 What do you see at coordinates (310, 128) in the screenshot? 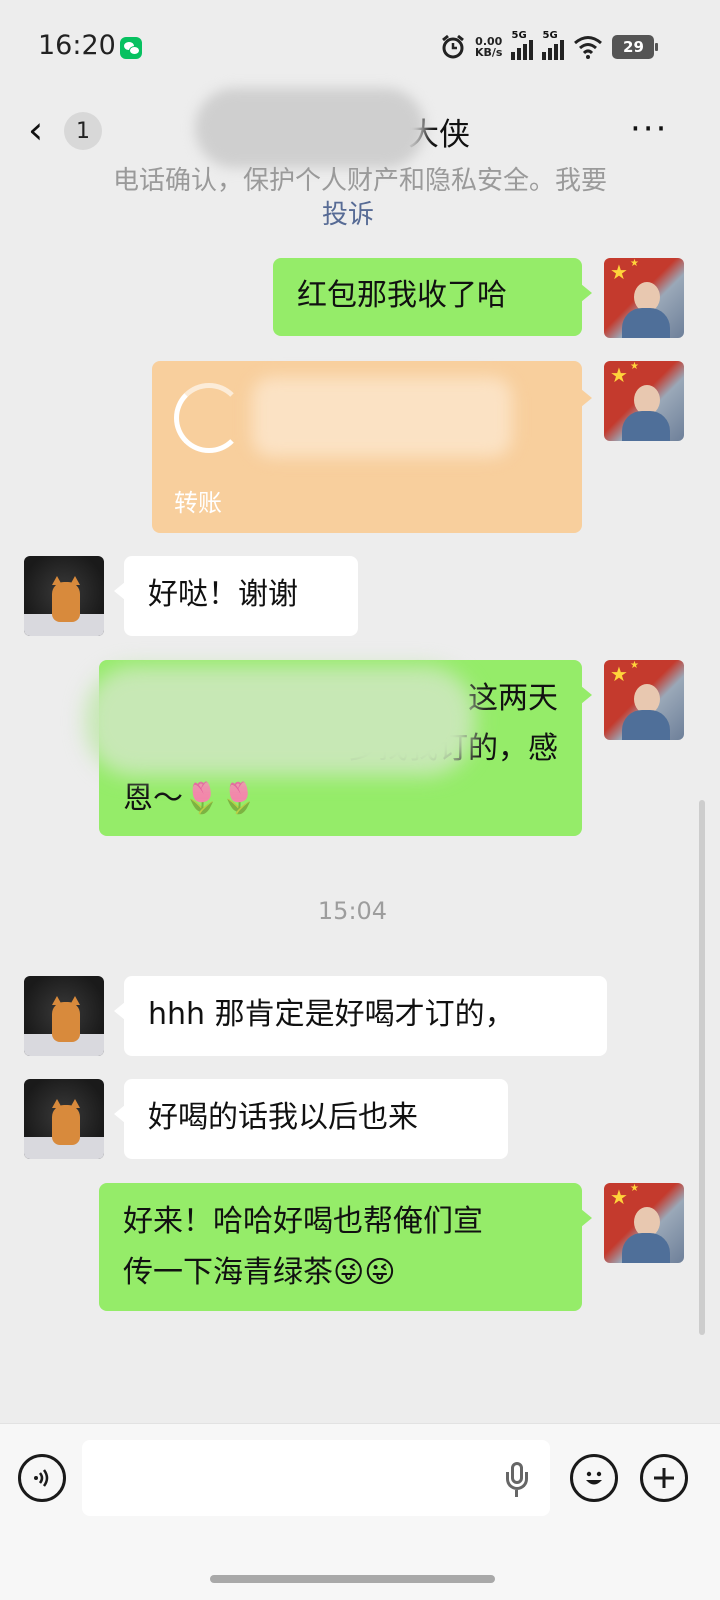
I see `redacted-name-blur` at bounding box center [310, 128].